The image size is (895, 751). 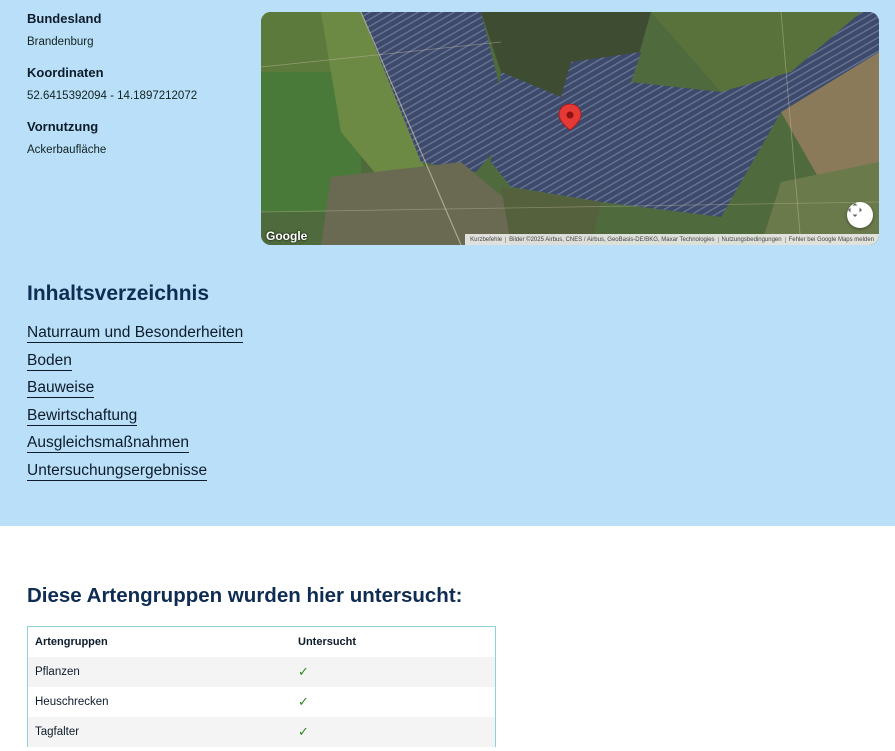 What do you see at coordinates (82, 416) in the screenshot?
I see `toc-link-bewirtschaftung: Bewirtschaftung` at bounding box center [82, 416].